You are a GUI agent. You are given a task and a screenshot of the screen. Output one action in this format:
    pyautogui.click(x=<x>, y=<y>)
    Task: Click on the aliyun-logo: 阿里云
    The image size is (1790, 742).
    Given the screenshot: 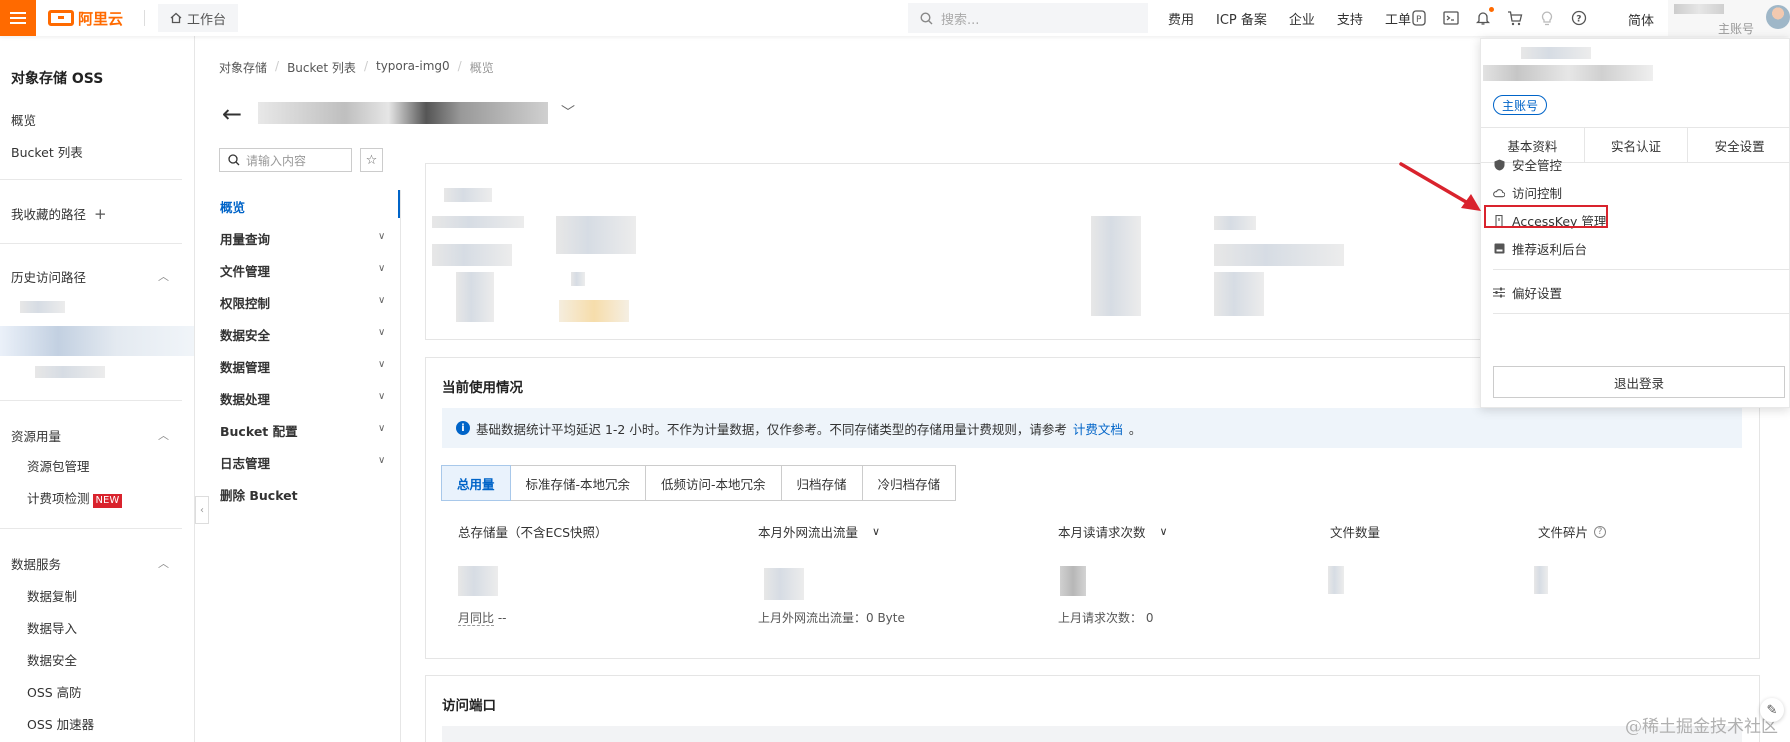 What is the action you would take?
    pyautogui.click(x=85, y=18)
    